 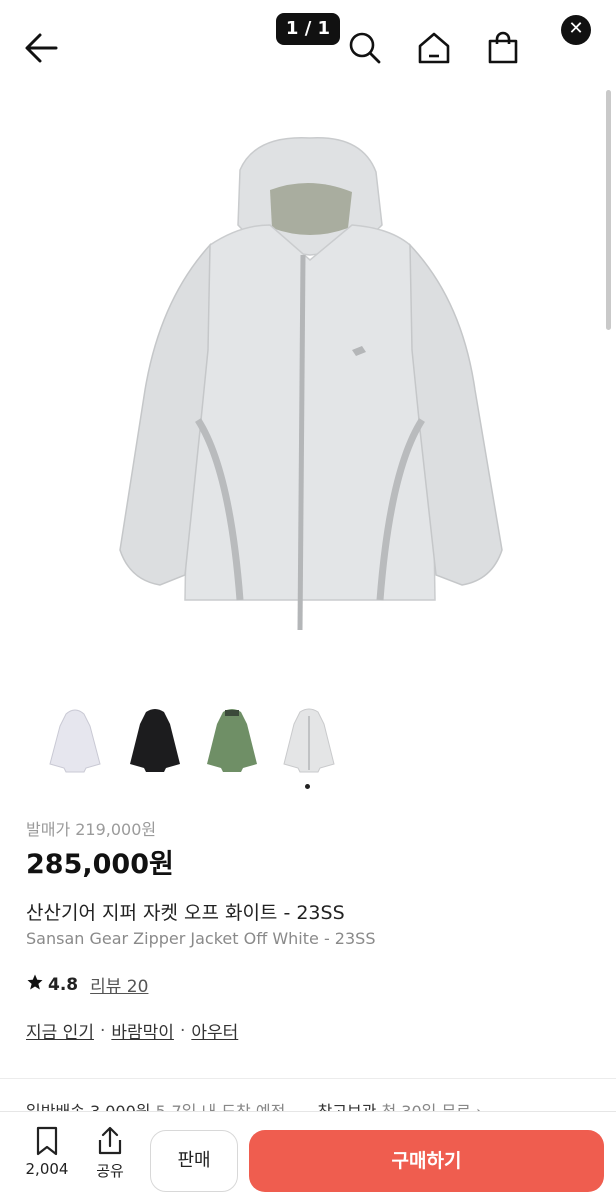 What do you see at coordinates (214, 1030) in the screenshot?
I see `tag-outer: 아우터` at bounding box center [214, 1030].